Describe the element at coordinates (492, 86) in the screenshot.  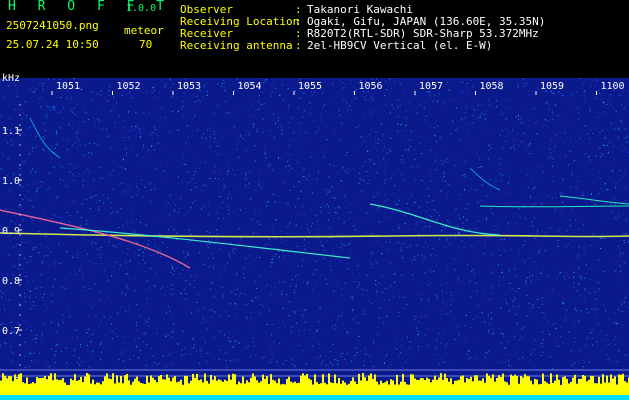
I see `x-tick-label: 1058` at that location.